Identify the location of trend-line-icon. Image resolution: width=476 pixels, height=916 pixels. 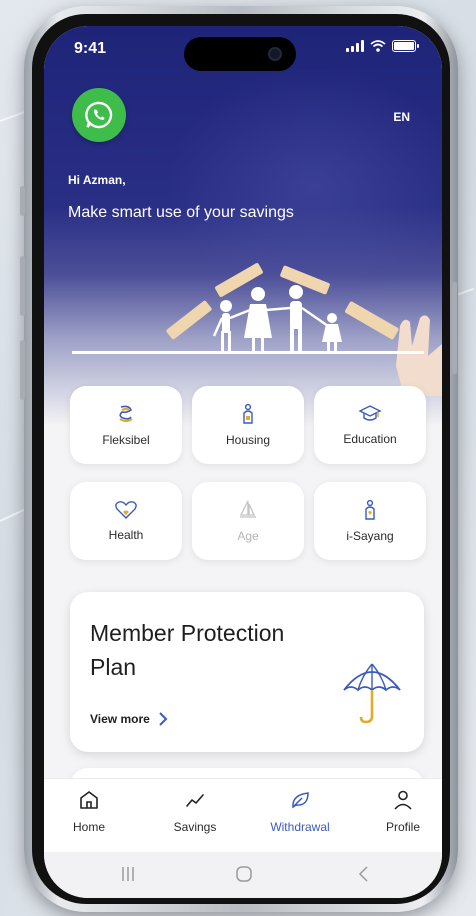
(195, 800).